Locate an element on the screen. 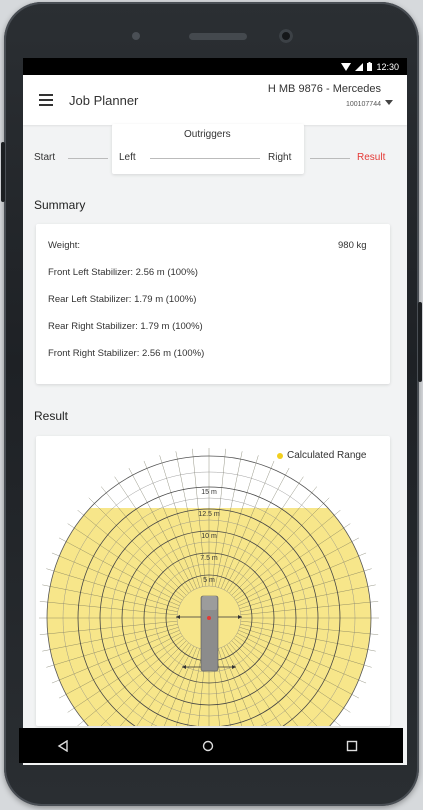  status-time: 12:30 is located at coordinates (387, 66).